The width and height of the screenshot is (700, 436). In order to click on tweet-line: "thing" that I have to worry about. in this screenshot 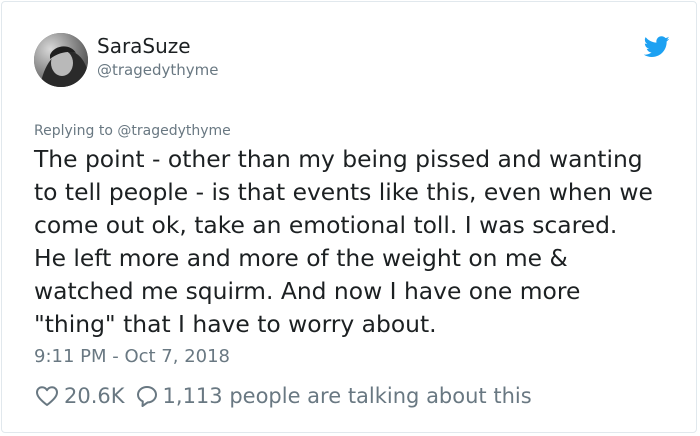, I will do `click(235, 324)`.